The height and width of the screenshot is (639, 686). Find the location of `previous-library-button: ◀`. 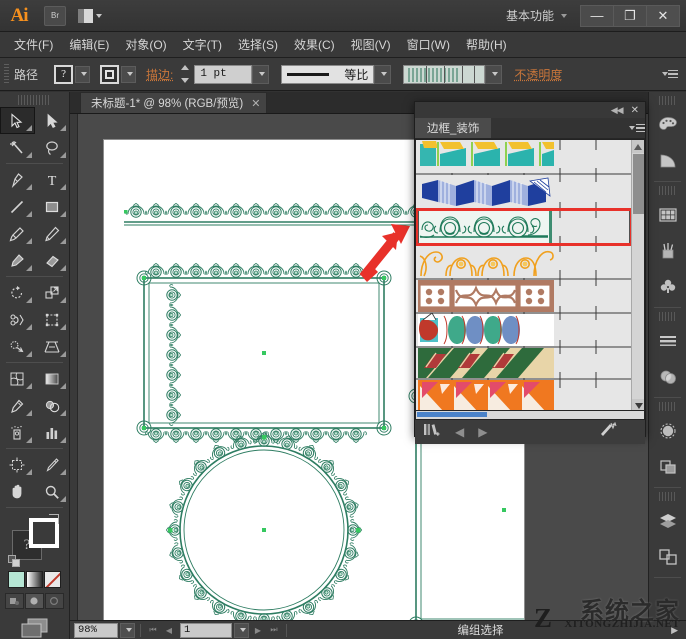

previous-library-button: ◀ is located at coordinates (459, 432).